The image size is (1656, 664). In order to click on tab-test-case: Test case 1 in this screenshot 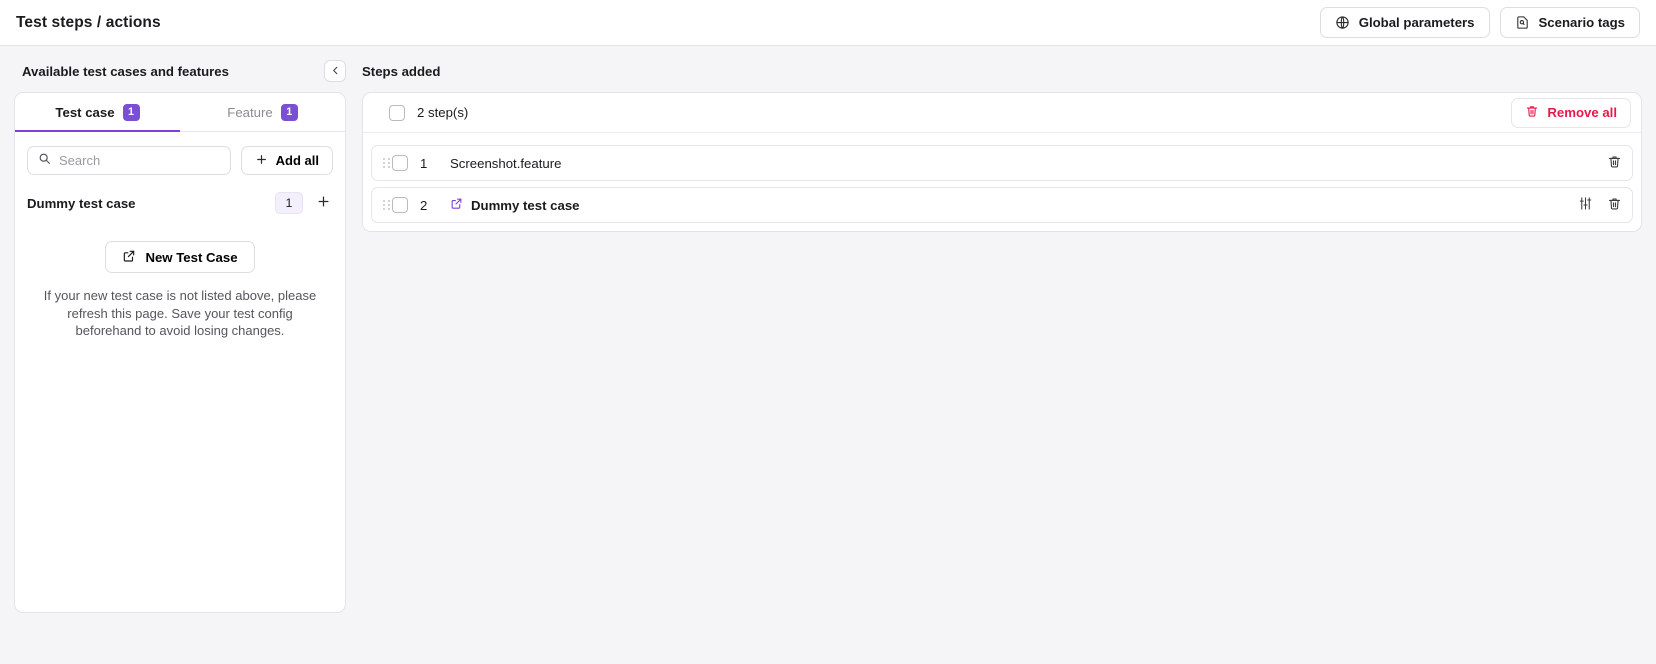, I will do `click(97, 112)`.